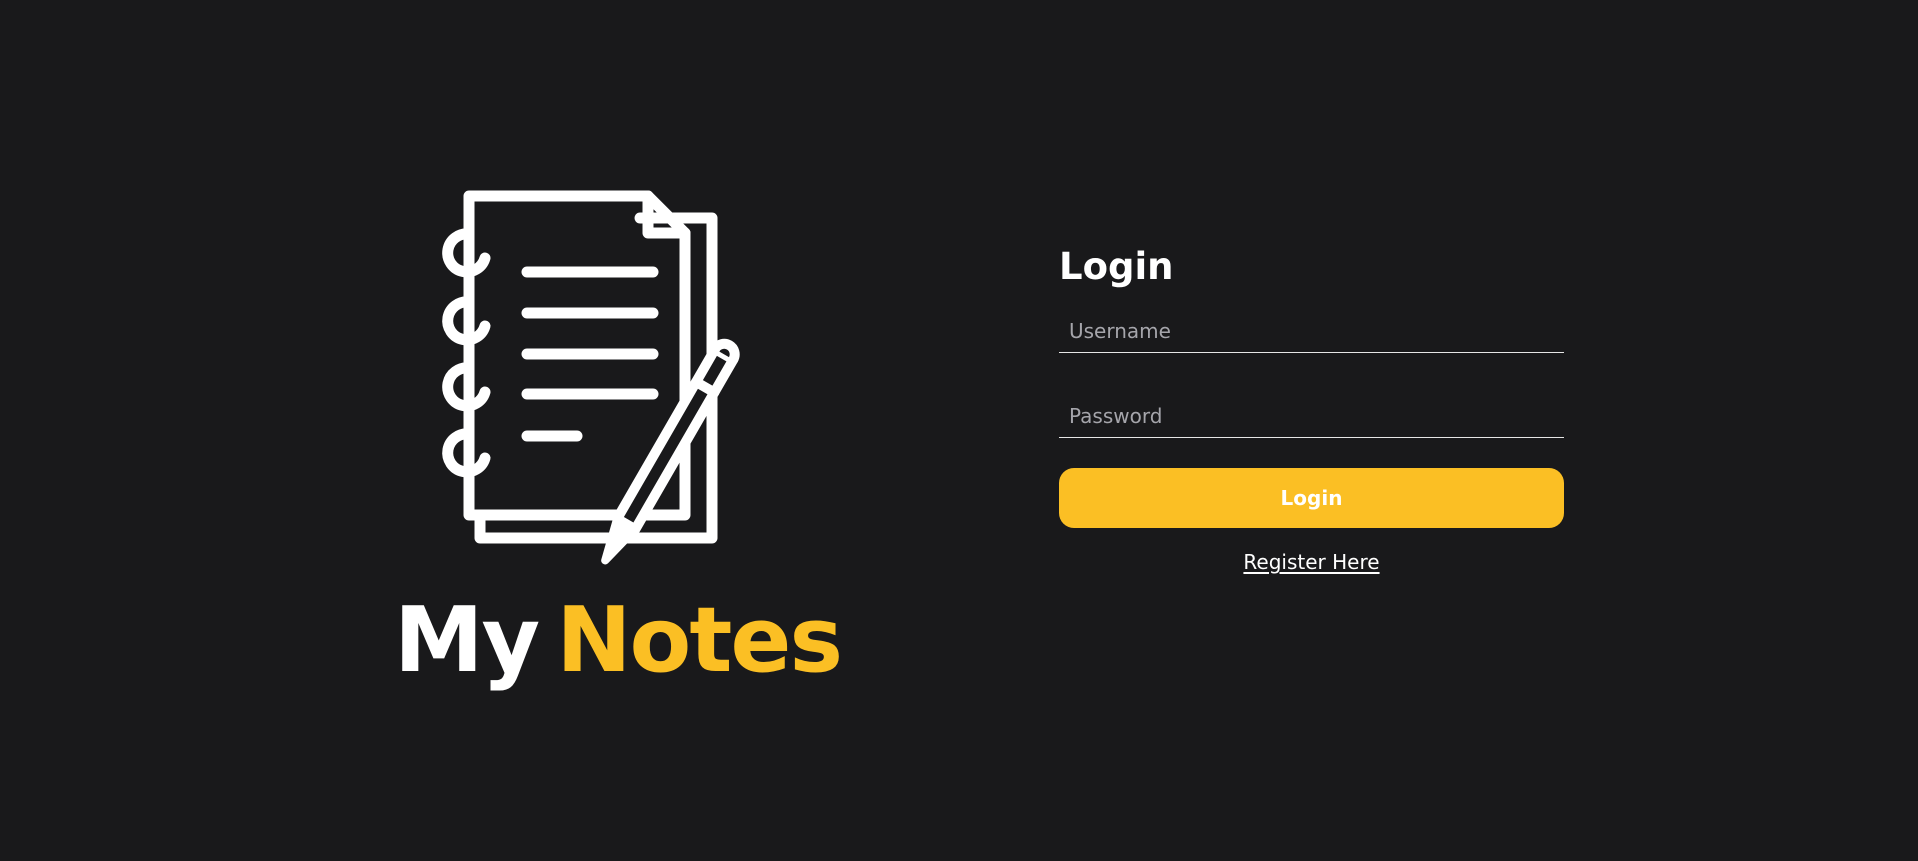 This screenshot has width=1918, height=861. I want to click on username-input, so click(1311, 331).